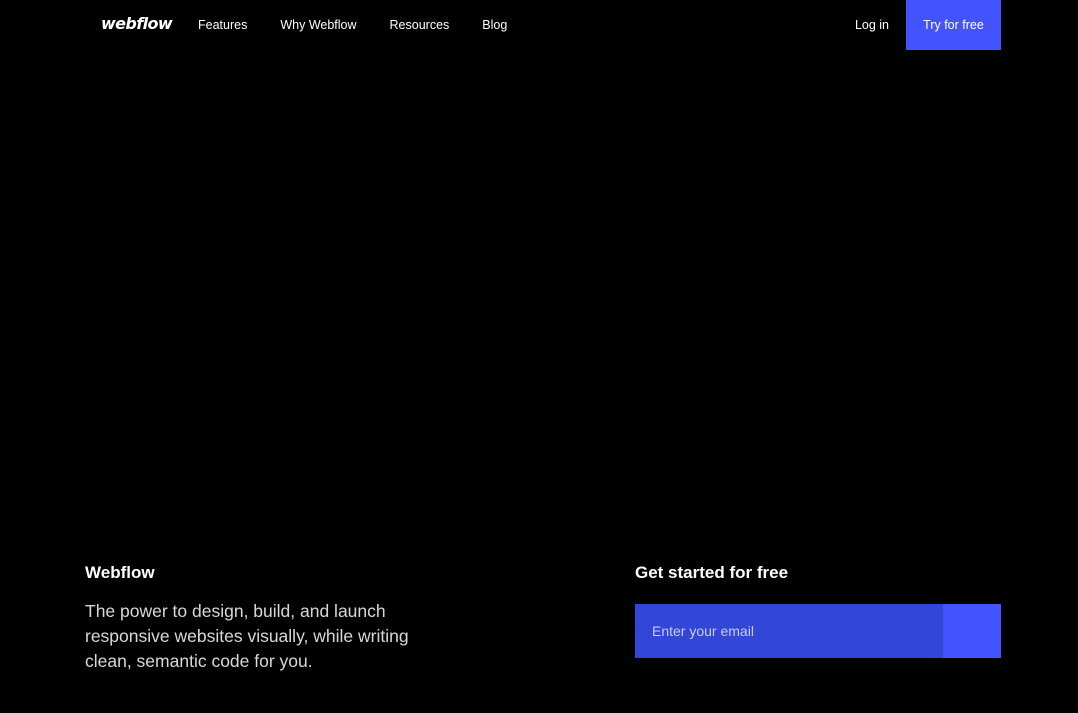  I want to click on signup-block: Get started for free, so click(818, 609).